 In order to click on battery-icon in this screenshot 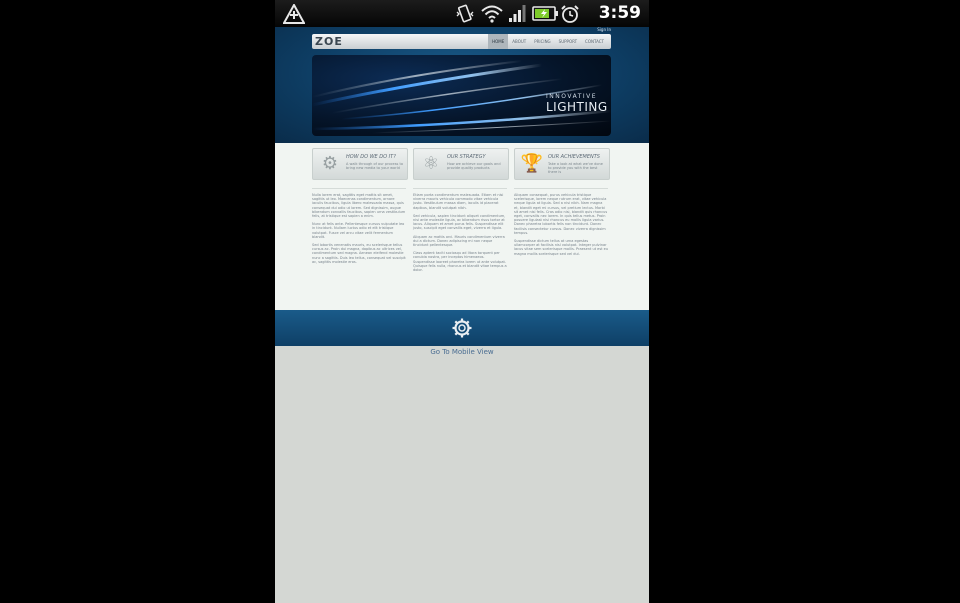, I will do `click(545, 16)`.